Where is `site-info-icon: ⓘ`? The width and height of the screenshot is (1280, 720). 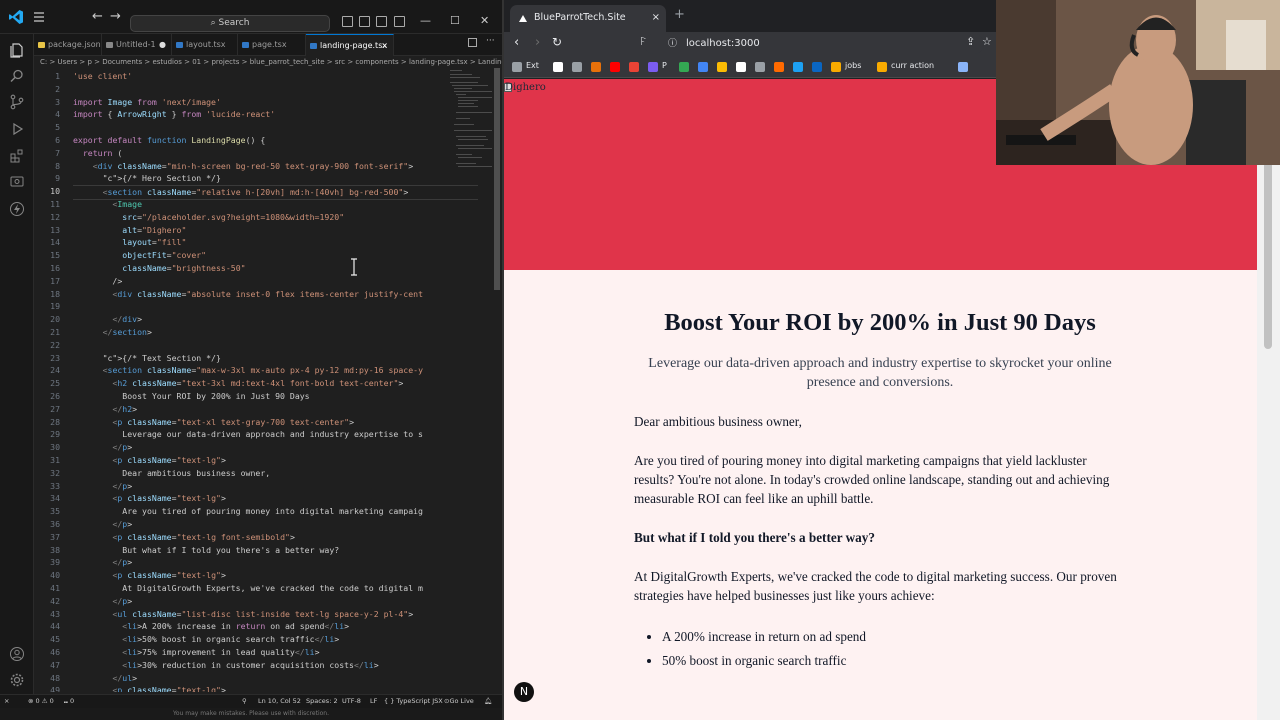
site-info-icon: ⓘ is located at coordinates (672, 44).